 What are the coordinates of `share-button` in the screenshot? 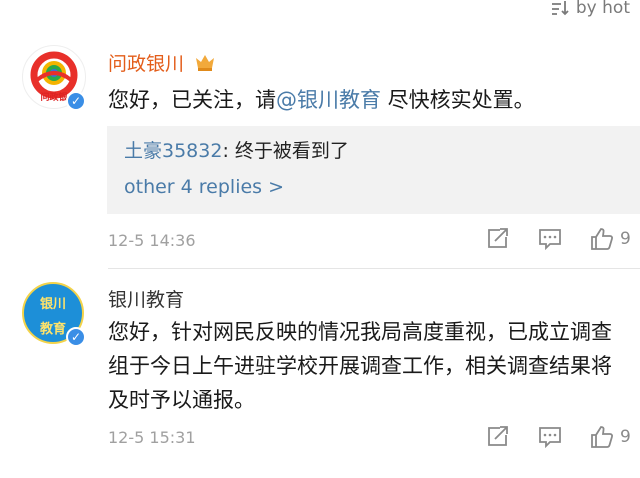 It's located at (498, 437).